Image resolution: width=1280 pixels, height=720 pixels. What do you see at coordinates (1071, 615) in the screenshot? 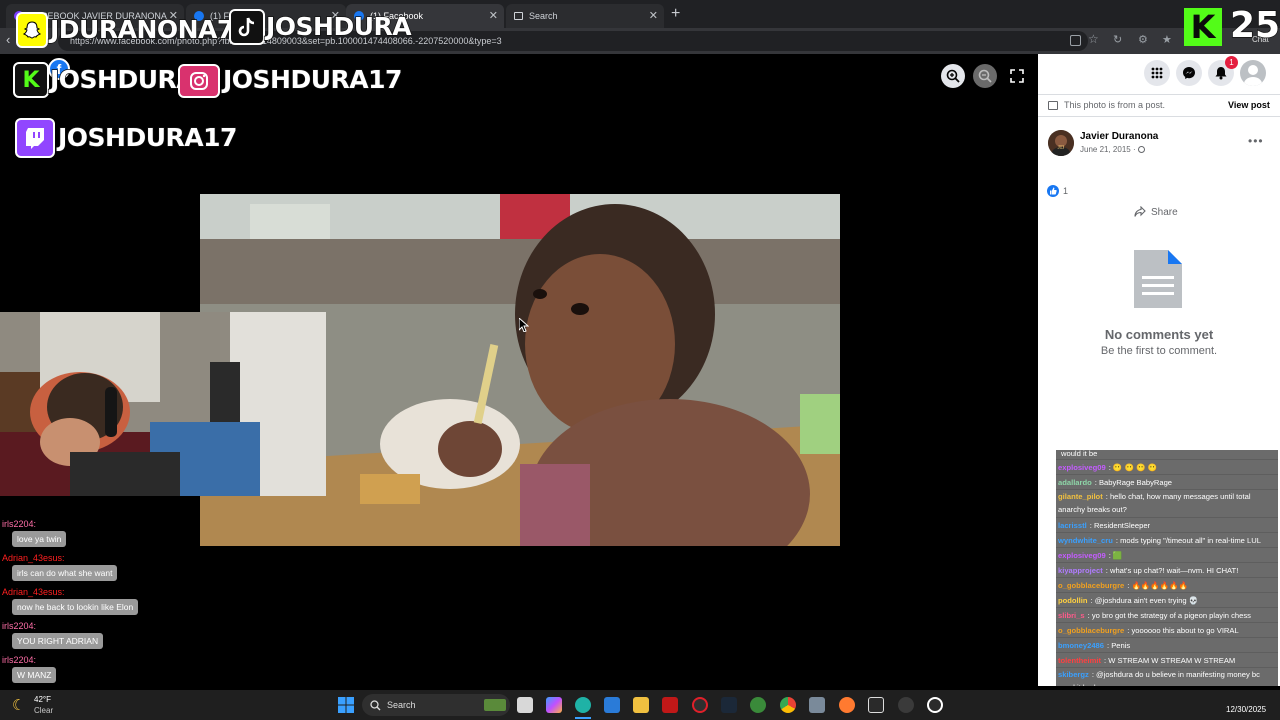
I see `chat-username: slibri_s` at bounding box center [1071, 615].